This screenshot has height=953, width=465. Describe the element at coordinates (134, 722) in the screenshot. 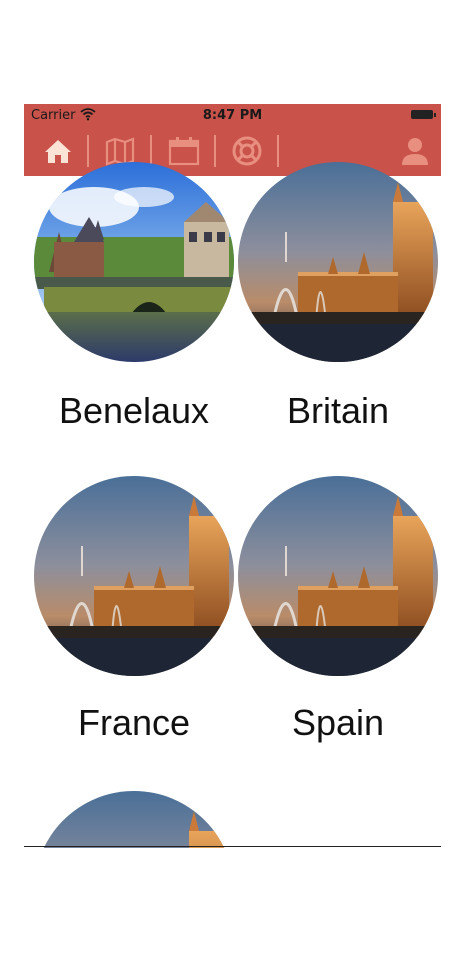

I see `region-label: France` at that location.